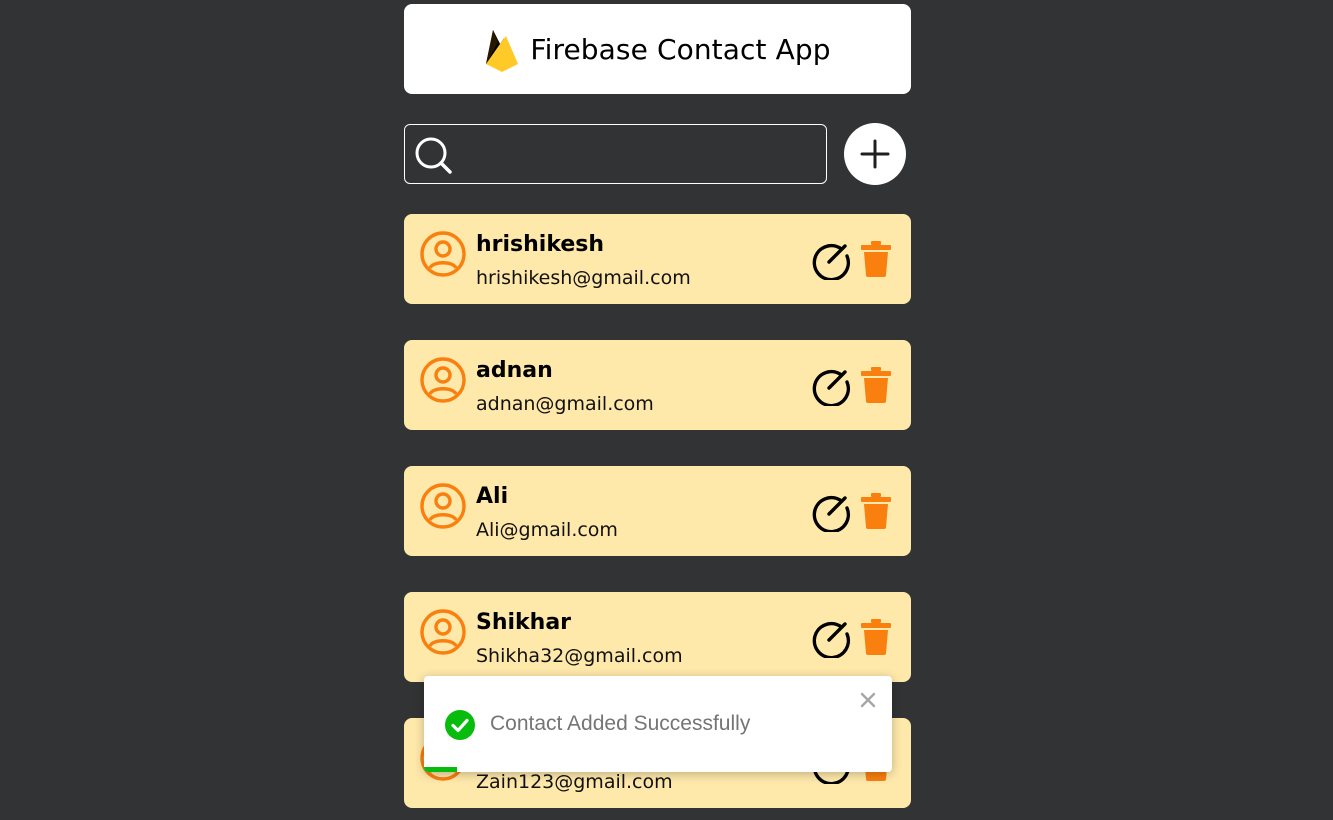 The image size is (1333, 820). What do you see at coordinates (433, 155) in the screenshot?
I see `search-icon` at bounding box center [433, 155].